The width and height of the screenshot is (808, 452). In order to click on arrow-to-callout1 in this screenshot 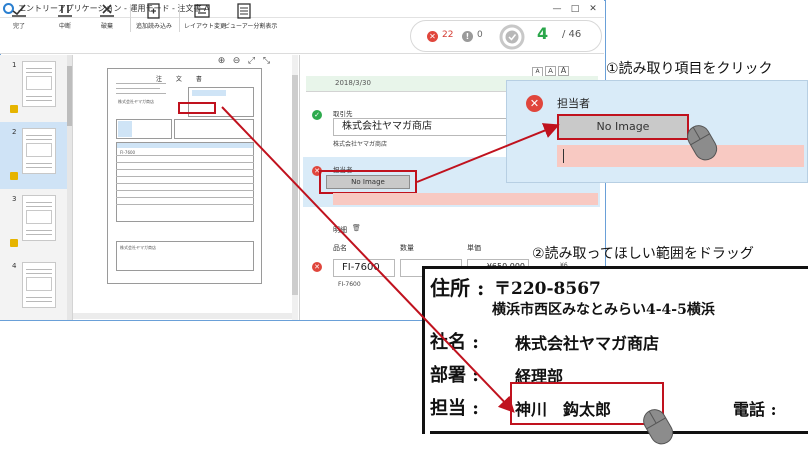, I will do `click(488, 153)`.